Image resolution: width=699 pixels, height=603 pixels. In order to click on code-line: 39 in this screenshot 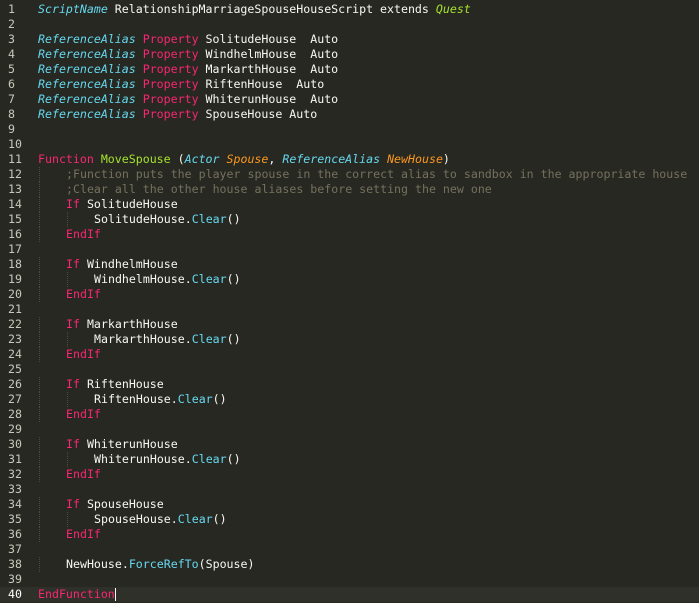, I will do `click(349, 579)`.